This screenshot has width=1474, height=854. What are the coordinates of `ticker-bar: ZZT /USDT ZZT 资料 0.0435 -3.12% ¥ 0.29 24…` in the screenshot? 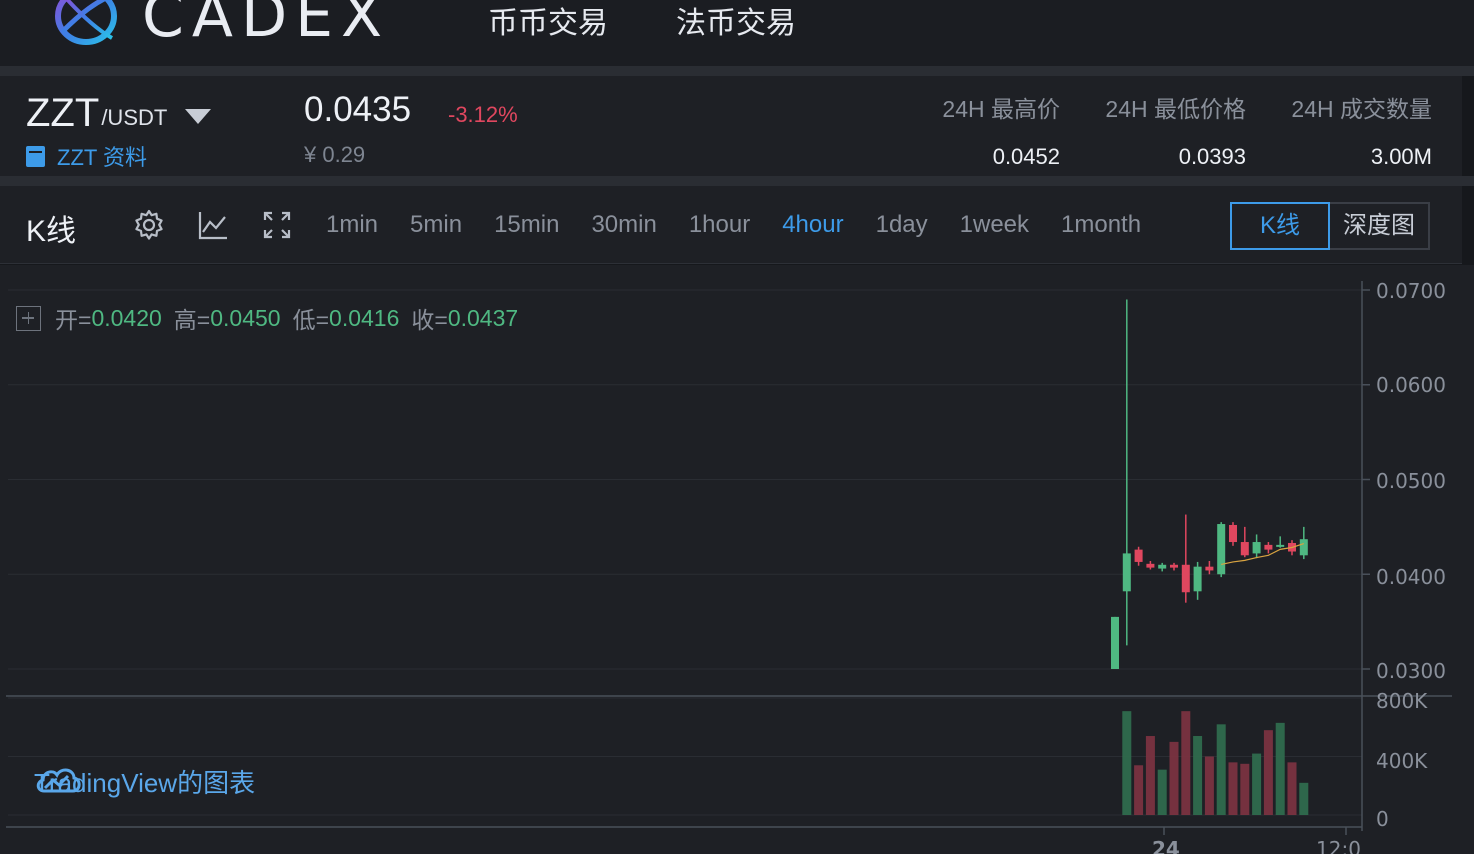 It's located at (731, 126).